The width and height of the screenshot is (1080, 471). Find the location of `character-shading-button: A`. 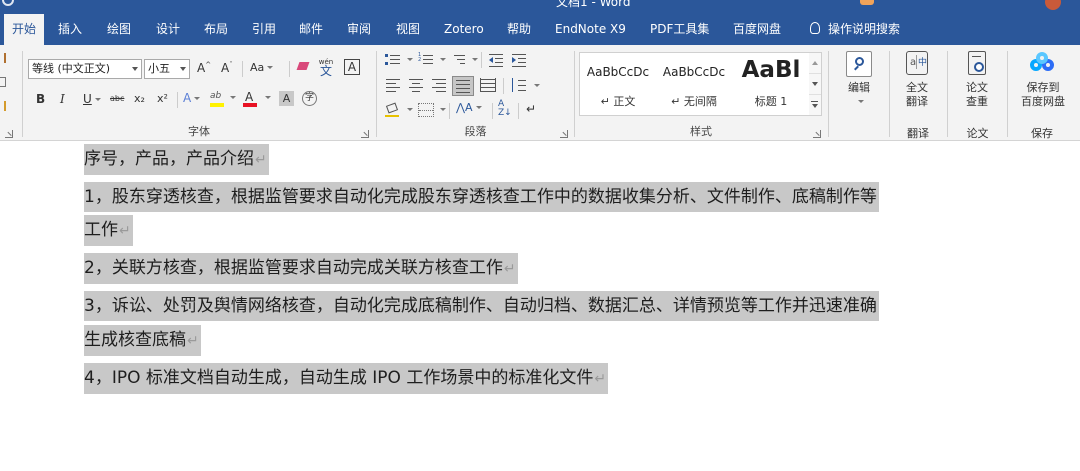

character-shading-button: A is located at coordinates (286, 98).